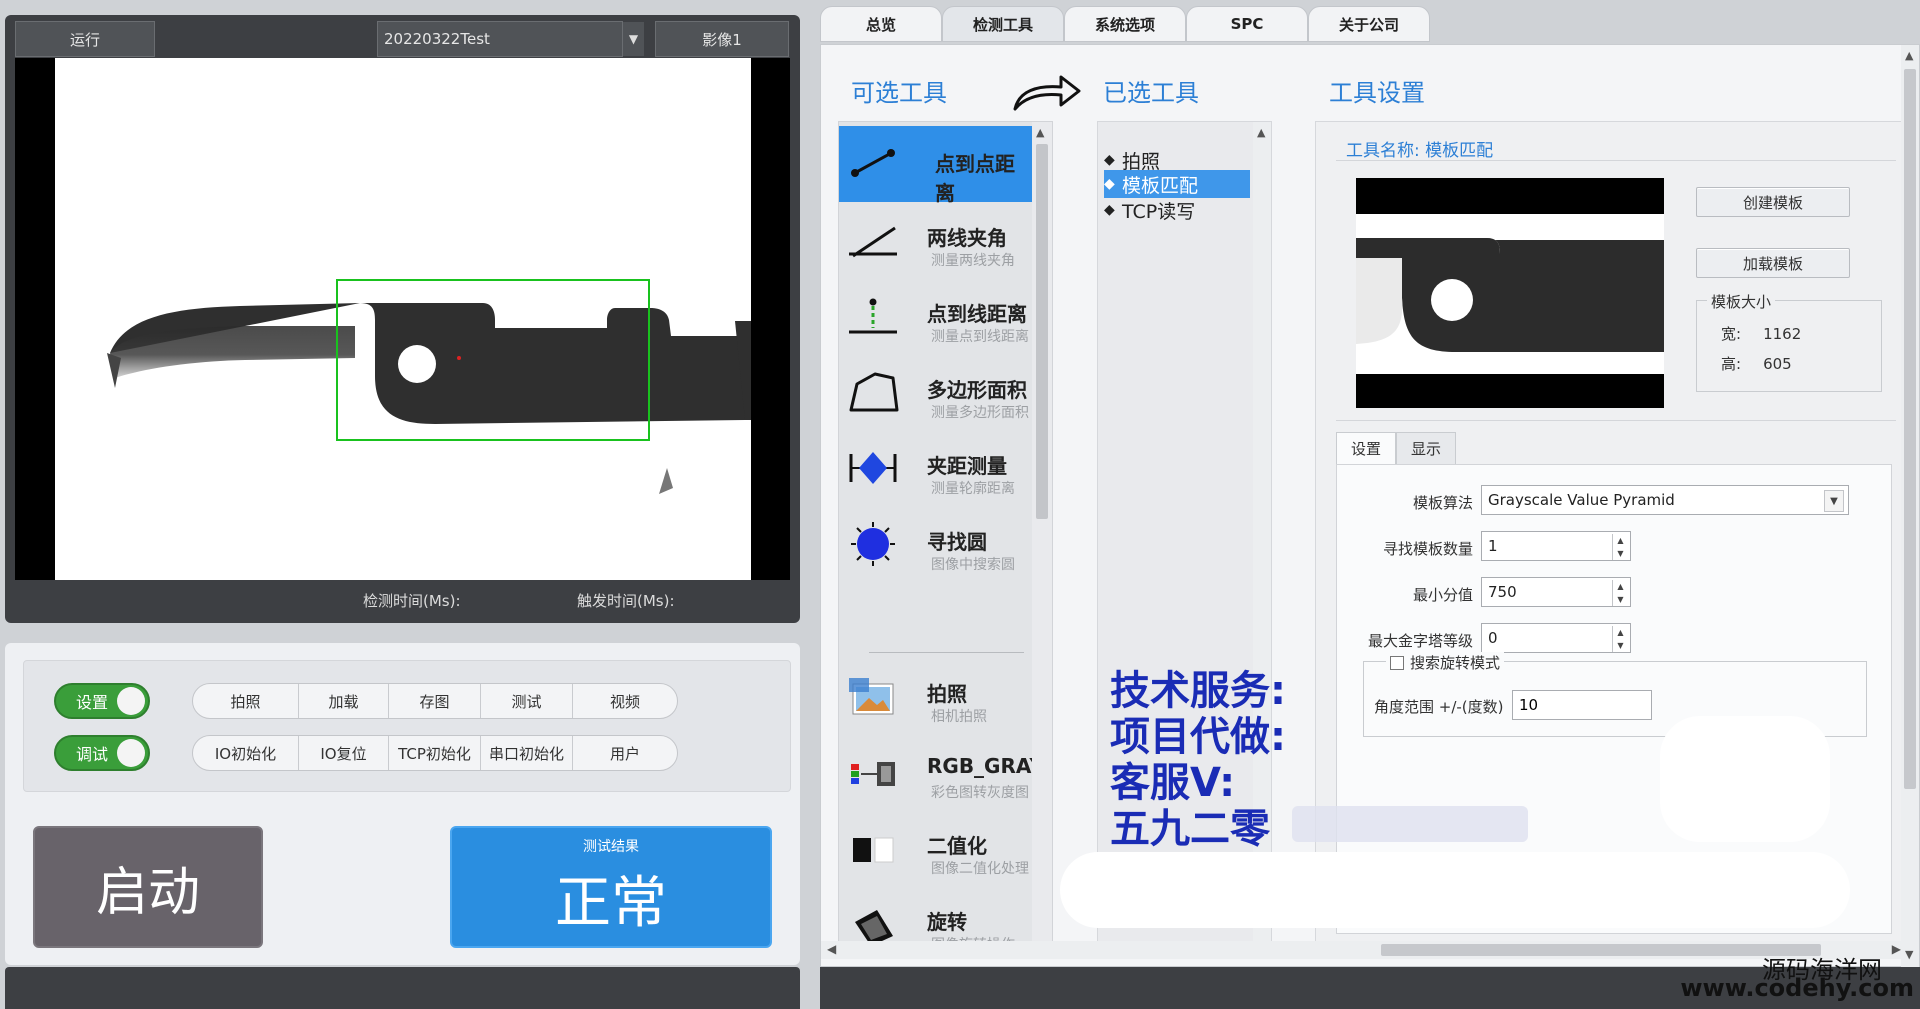 This screenshot has width=1920, height=1009. I want to click on tcp-init-button: TCP初始化, so click(435, 753).